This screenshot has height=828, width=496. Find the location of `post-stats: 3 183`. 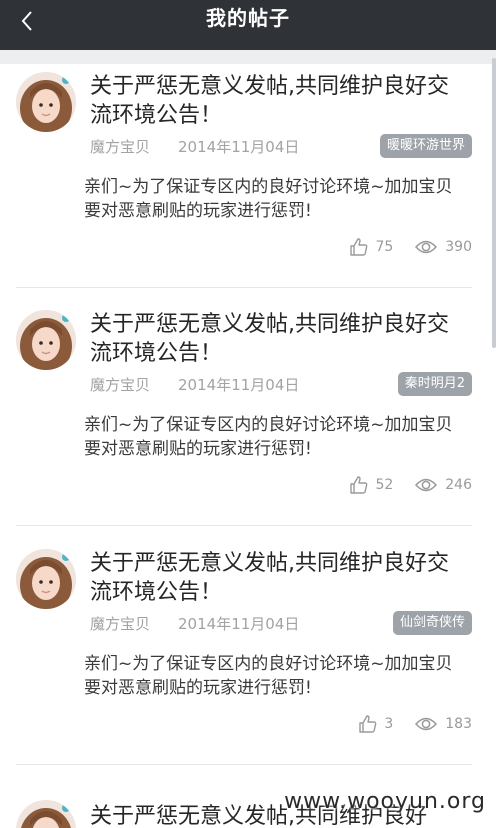

post-stats: 3 183 is located at coordinates (415, 724).